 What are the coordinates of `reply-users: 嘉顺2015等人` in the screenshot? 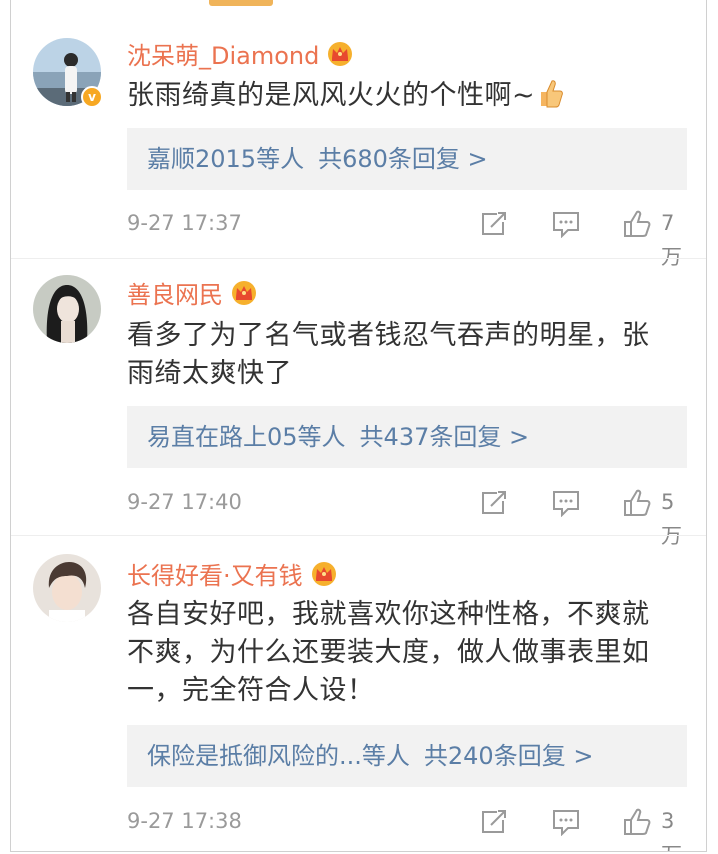 It's located at (225, 159).